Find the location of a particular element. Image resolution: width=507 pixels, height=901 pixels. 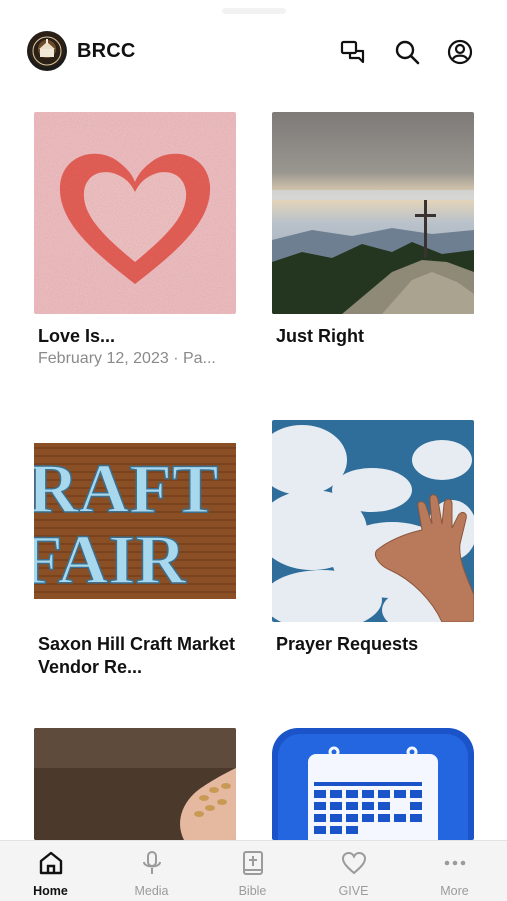

home-icon is located at coordinates (51, 863).